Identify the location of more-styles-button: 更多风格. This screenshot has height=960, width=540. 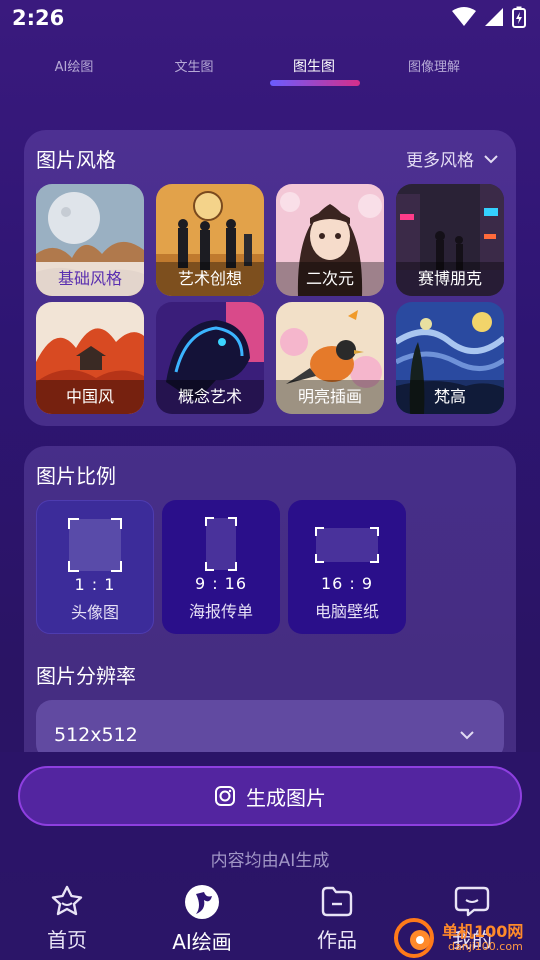
(452, 158).